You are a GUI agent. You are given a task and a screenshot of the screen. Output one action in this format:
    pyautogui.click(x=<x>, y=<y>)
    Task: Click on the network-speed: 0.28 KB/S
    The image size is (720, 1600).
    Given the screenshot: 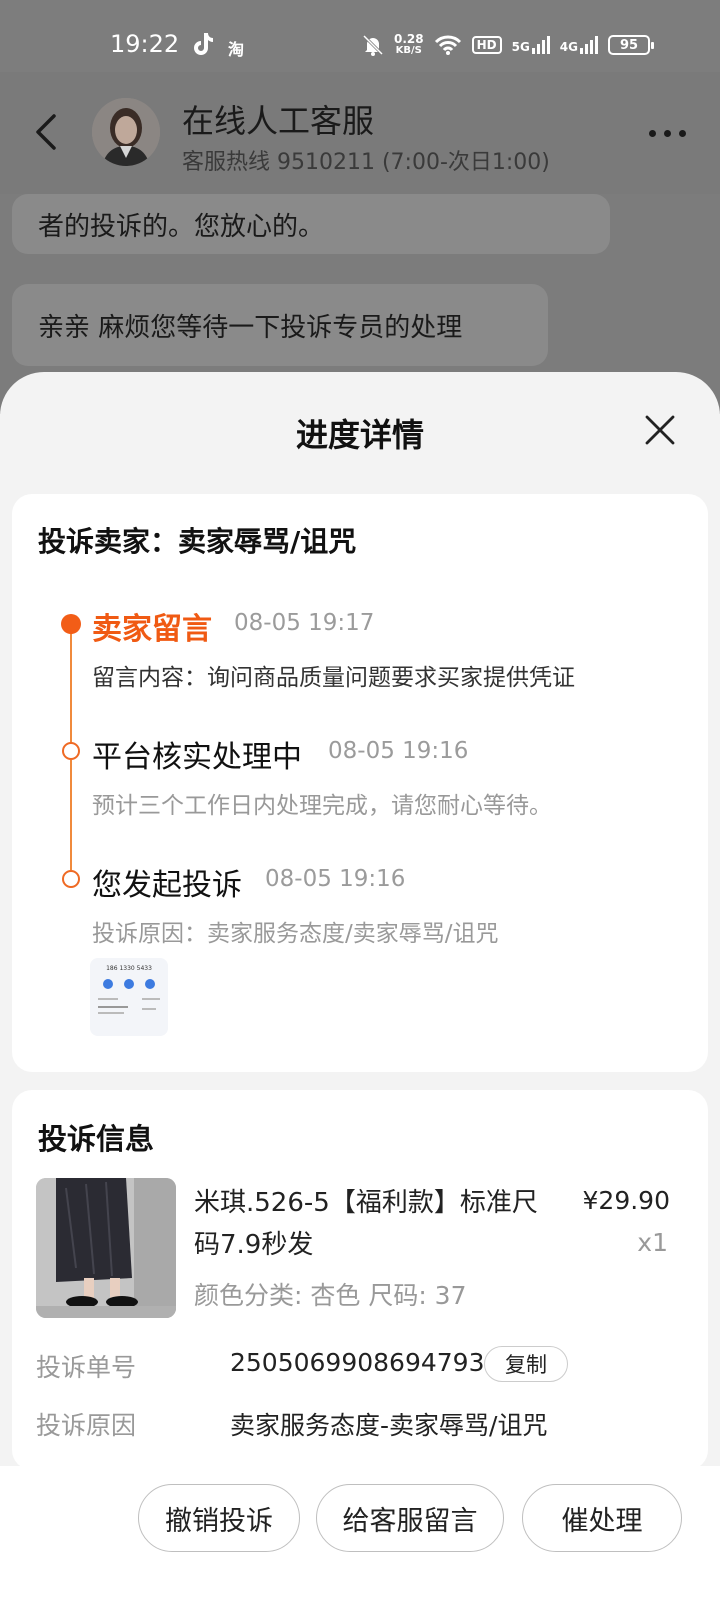 What is the action you would take?
    pyautogui.click(x=408, y=44)
    